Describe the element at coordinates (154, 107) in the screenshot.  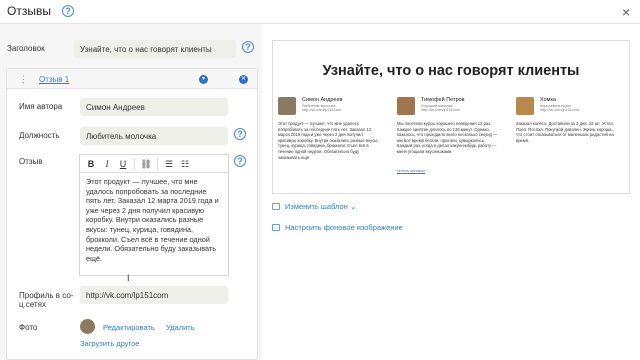
I see `author-input: Симон Андреев` at that location.